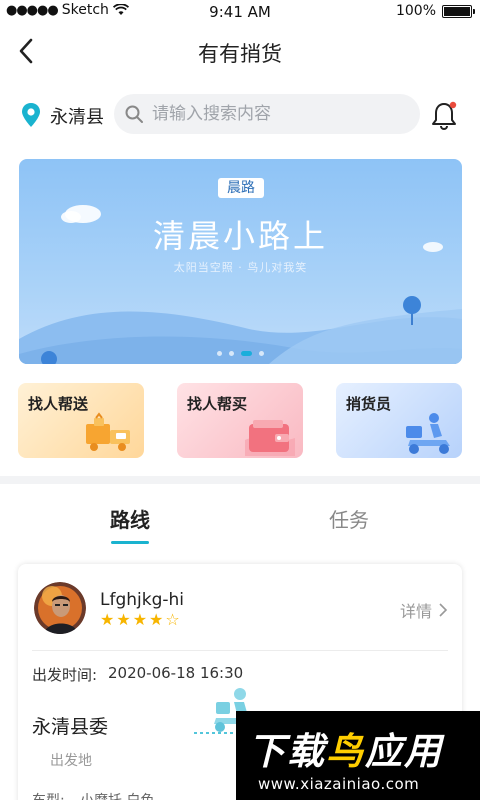  I want to click on section-divider, so click(240, 480).